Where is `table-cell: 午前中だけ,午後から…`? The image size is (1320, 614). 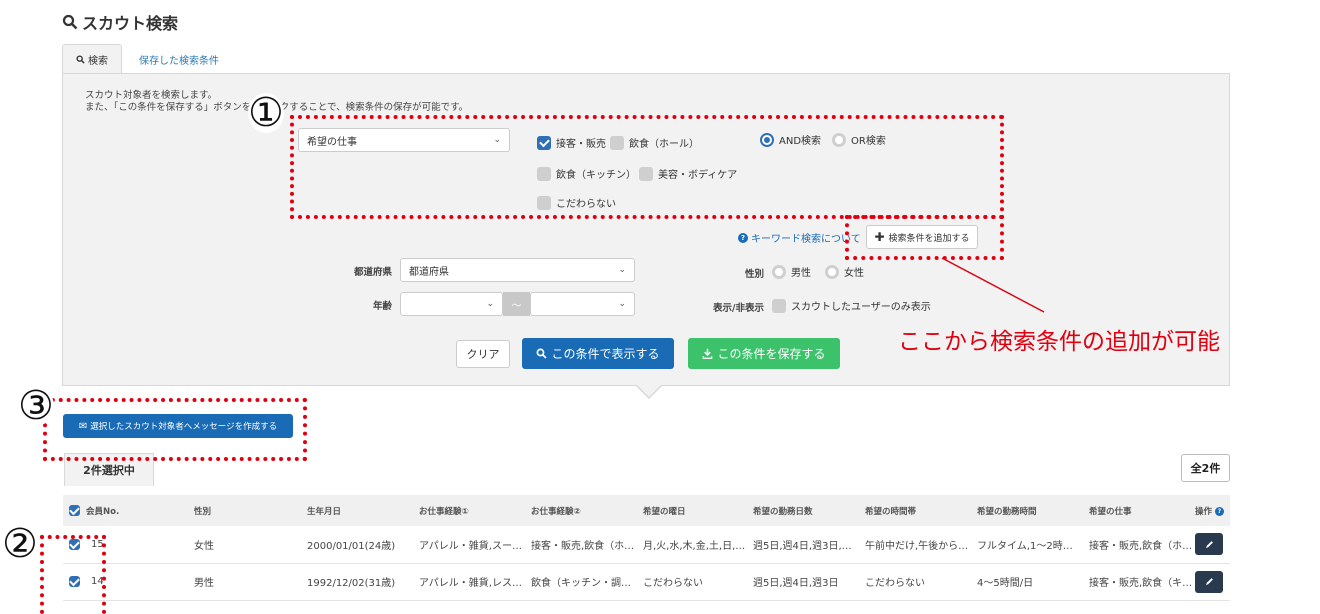 table-cell: 午前中だけ,午後から… is located at coordinates (920, 545).